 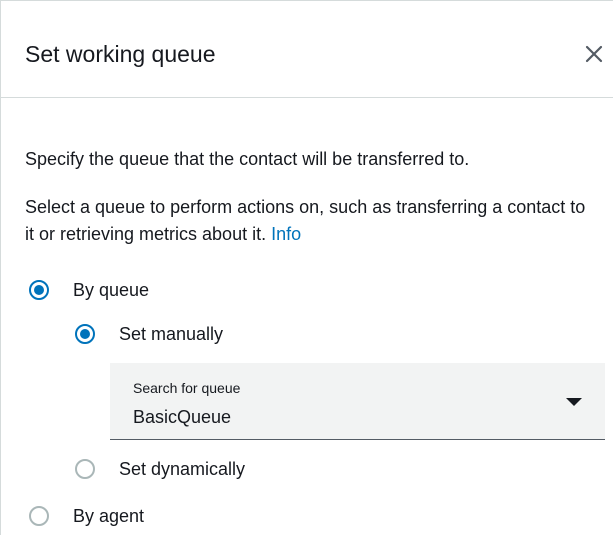 I want to click on radio-set-manually-label: Set manually, so click(x=171, y=334).